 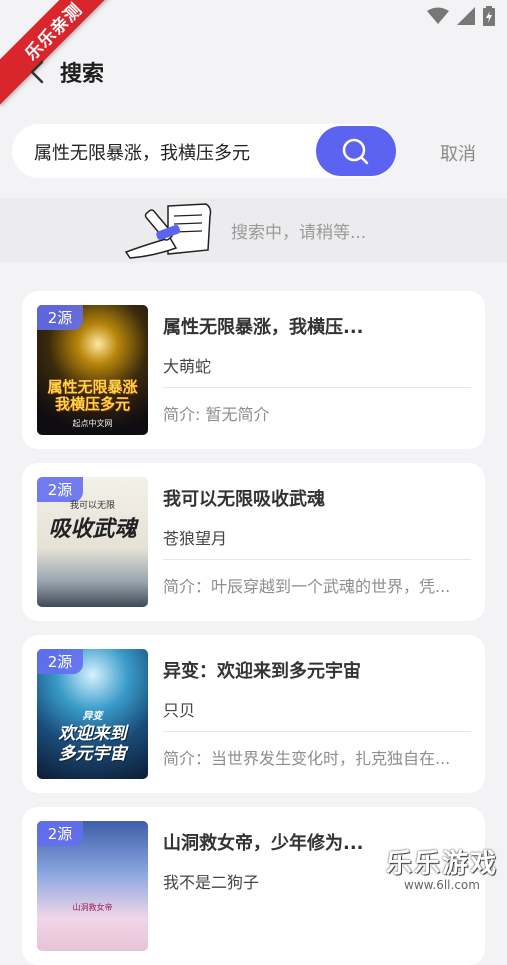 I want to click on cover-subtitle: 我可以无限, so click(x=92, y=506).